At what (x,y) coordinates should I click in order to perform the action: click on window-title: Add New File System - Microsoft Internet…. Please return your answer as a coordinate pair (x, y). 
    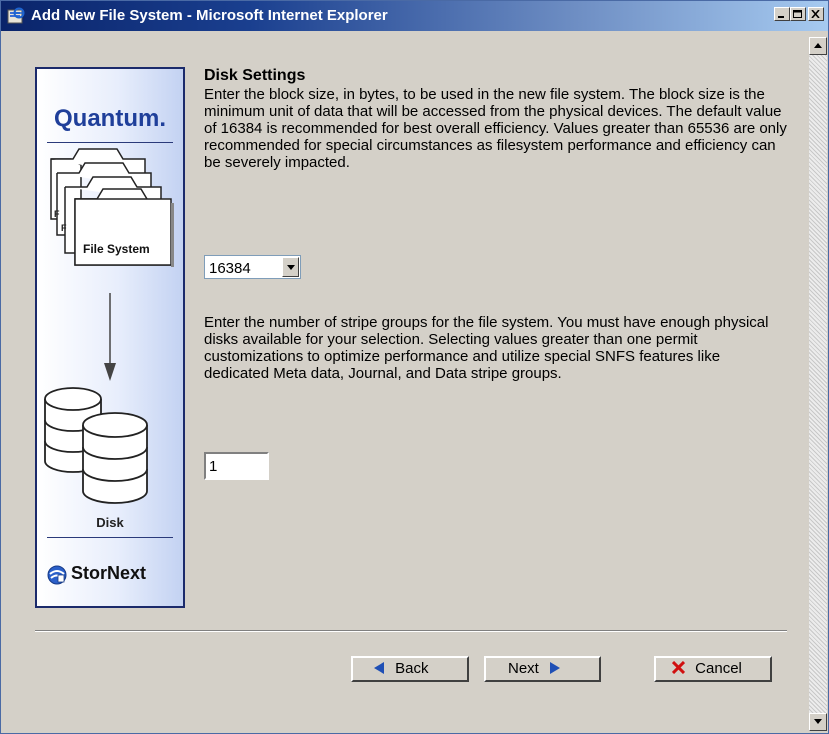
    Looking at the image, I should click on (209, 15).